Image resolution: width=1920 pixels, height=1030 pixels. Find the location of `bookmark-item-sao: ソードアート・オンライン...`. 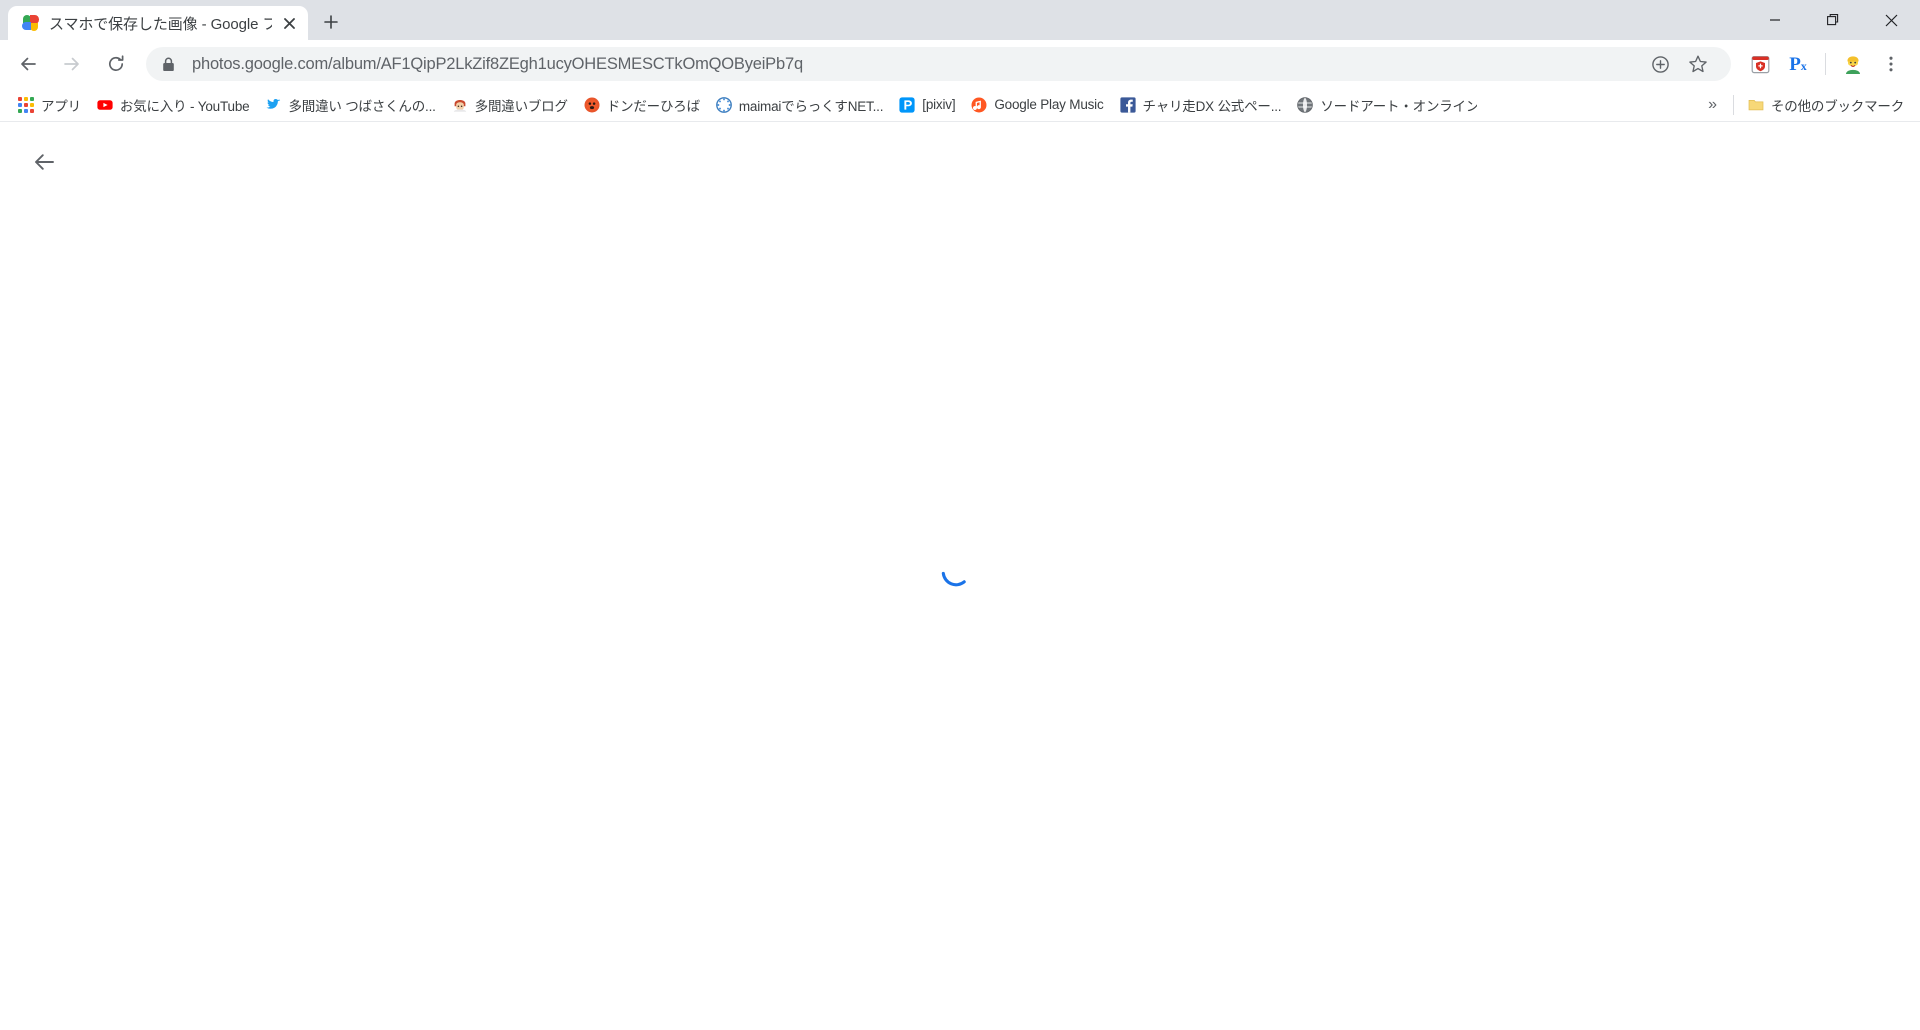

bookmark-item-sao: ソードアート・オンライン... is located at coordinates (1387, 105).